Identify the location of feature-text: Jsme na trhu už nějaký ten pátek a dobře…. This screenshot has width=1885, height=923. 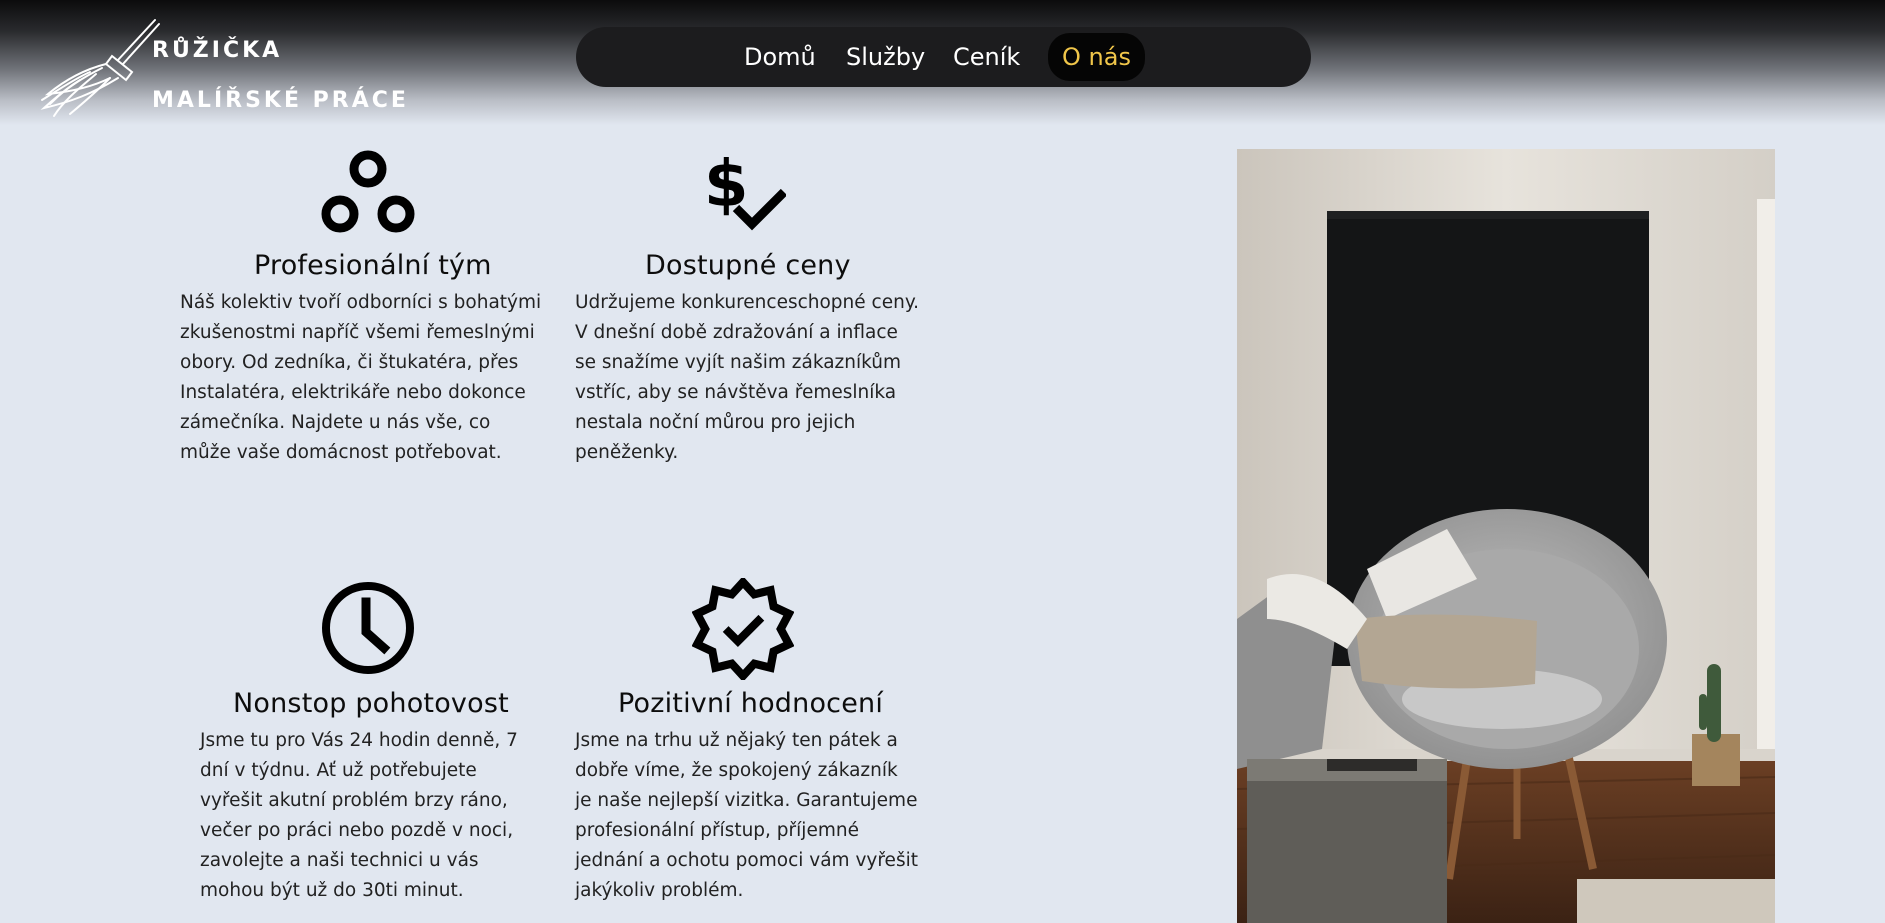
(746, 815).